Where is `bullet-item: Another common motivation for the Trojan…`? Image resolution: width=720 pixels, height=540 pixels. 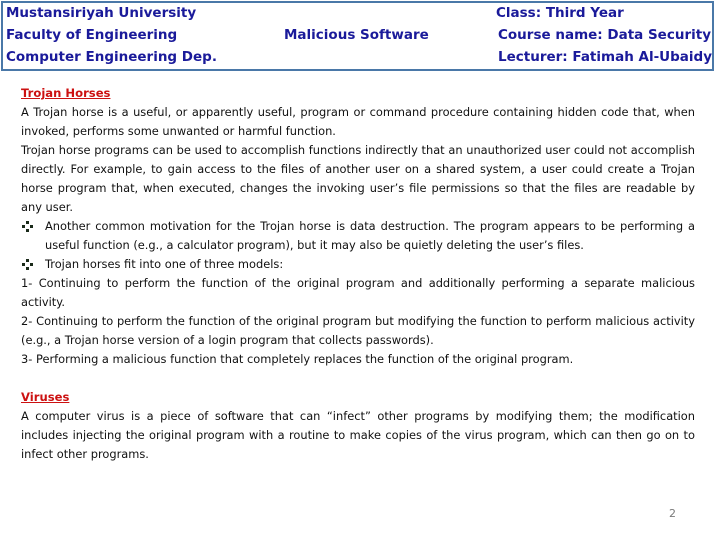
bullet-item: Another common motivation for the Trojan… is located at coordinates (358, 236).